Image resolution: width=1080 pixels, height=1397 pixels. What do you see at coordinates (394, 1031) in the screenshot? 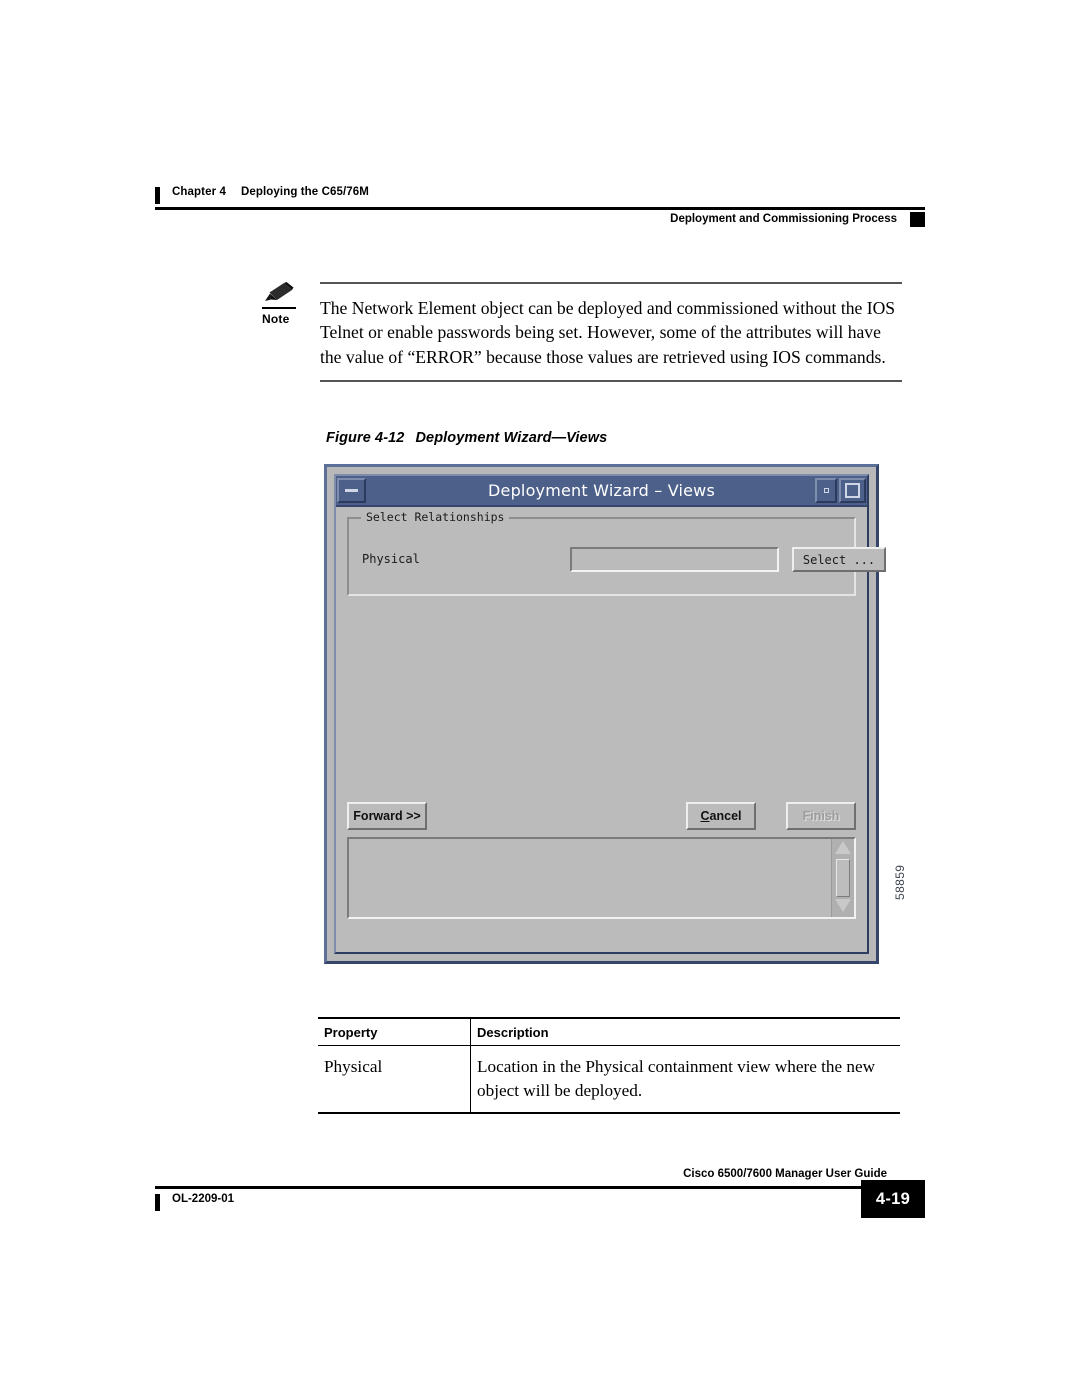
I see `column-header-property: Property` at bounding box center [394, 1031].